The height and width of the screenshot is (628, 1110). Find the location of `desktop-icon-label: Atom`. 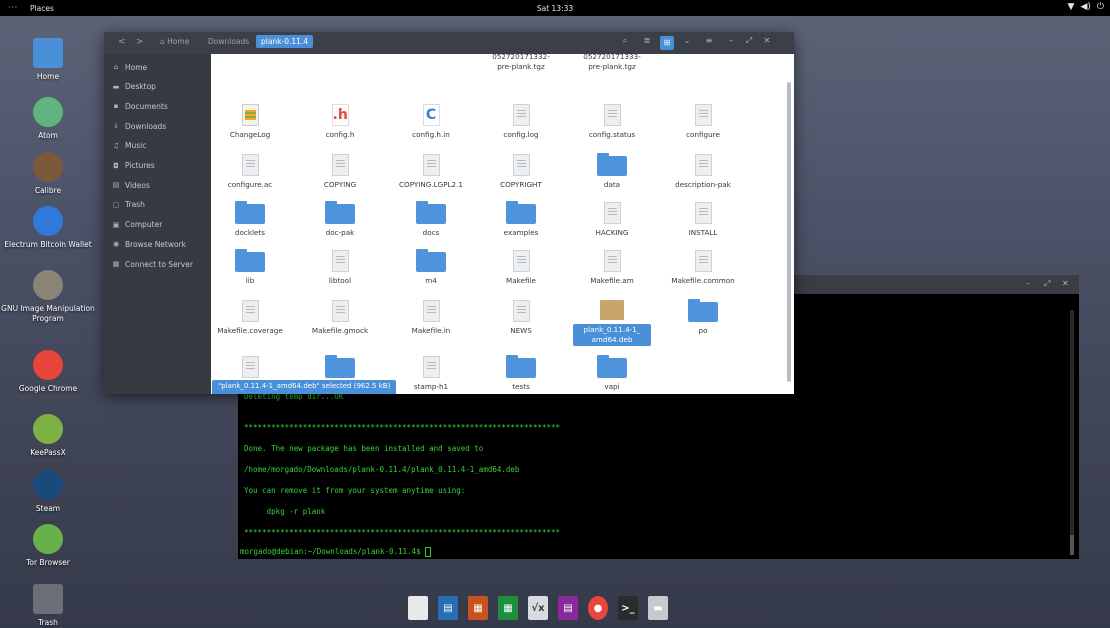

desktop-icon-label: Atom is located at coordinates (48, 135).